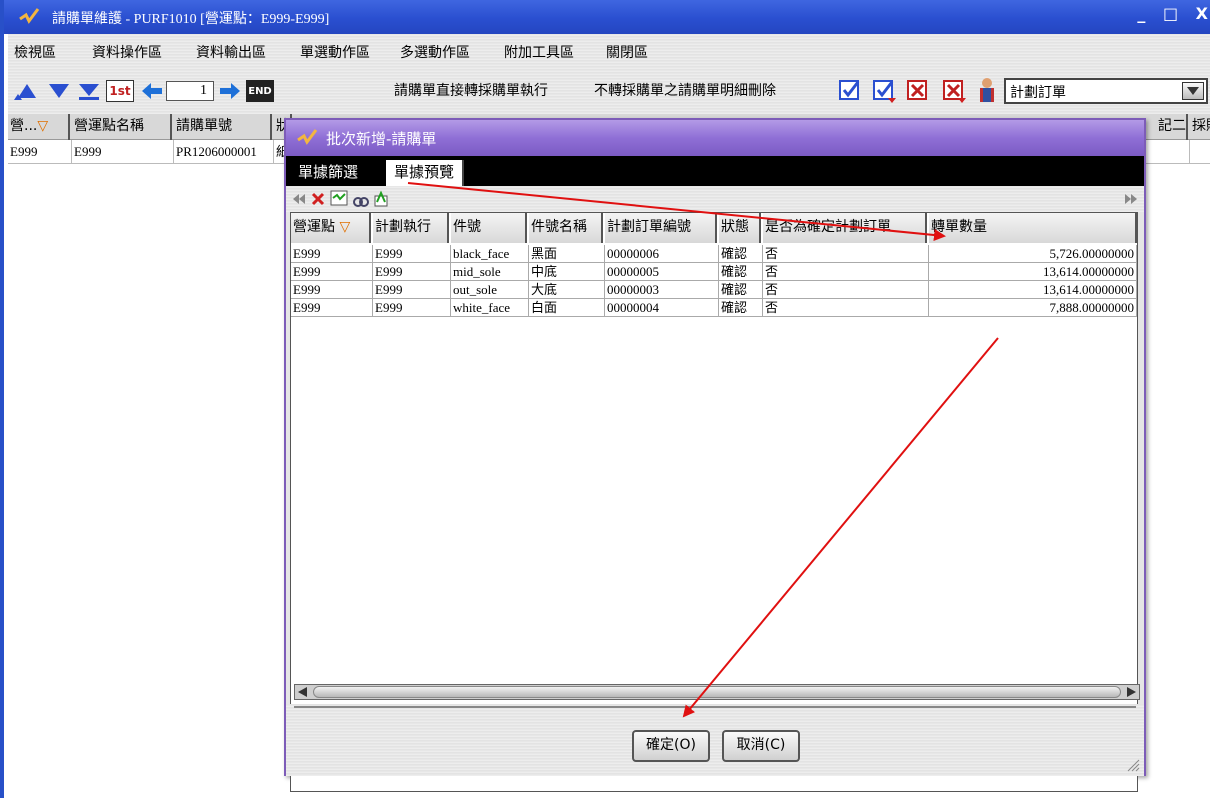 Image resolution: width=1210 pixels, height=798 pixels. What do you see at coordinates (490, 272) in the screenshot?
I see `cell-part-no: mid_sole` at bounding box center [490, 272].